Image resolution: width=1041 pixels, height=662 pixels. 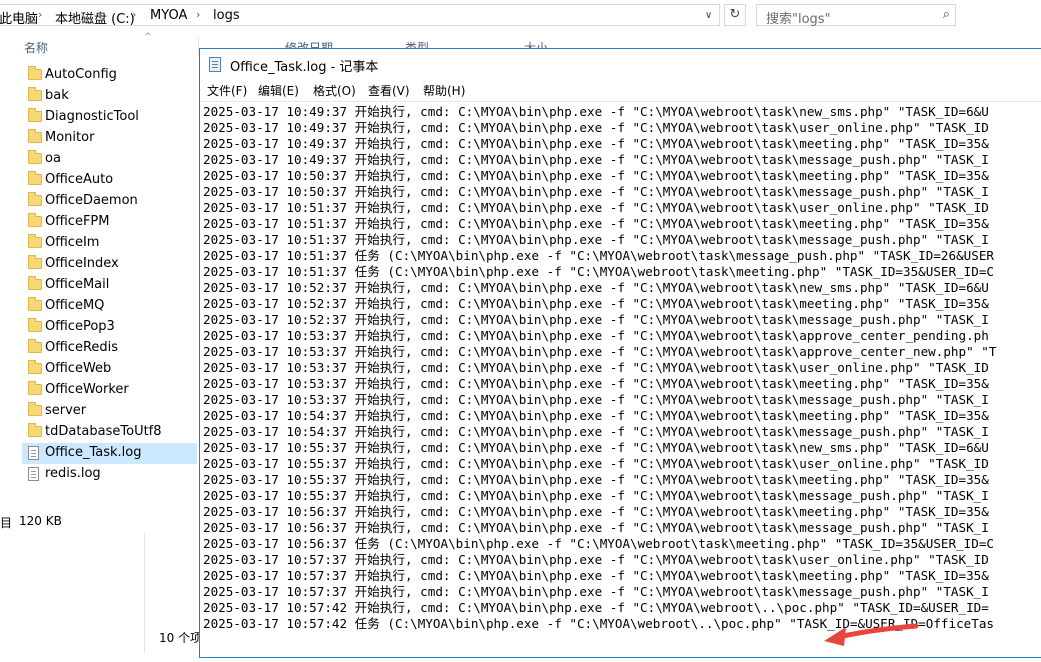 What do you see at coordinates (871, 634) in the screenshot?
I see `red-arrow-annotation` at bounding box center [871, 634].